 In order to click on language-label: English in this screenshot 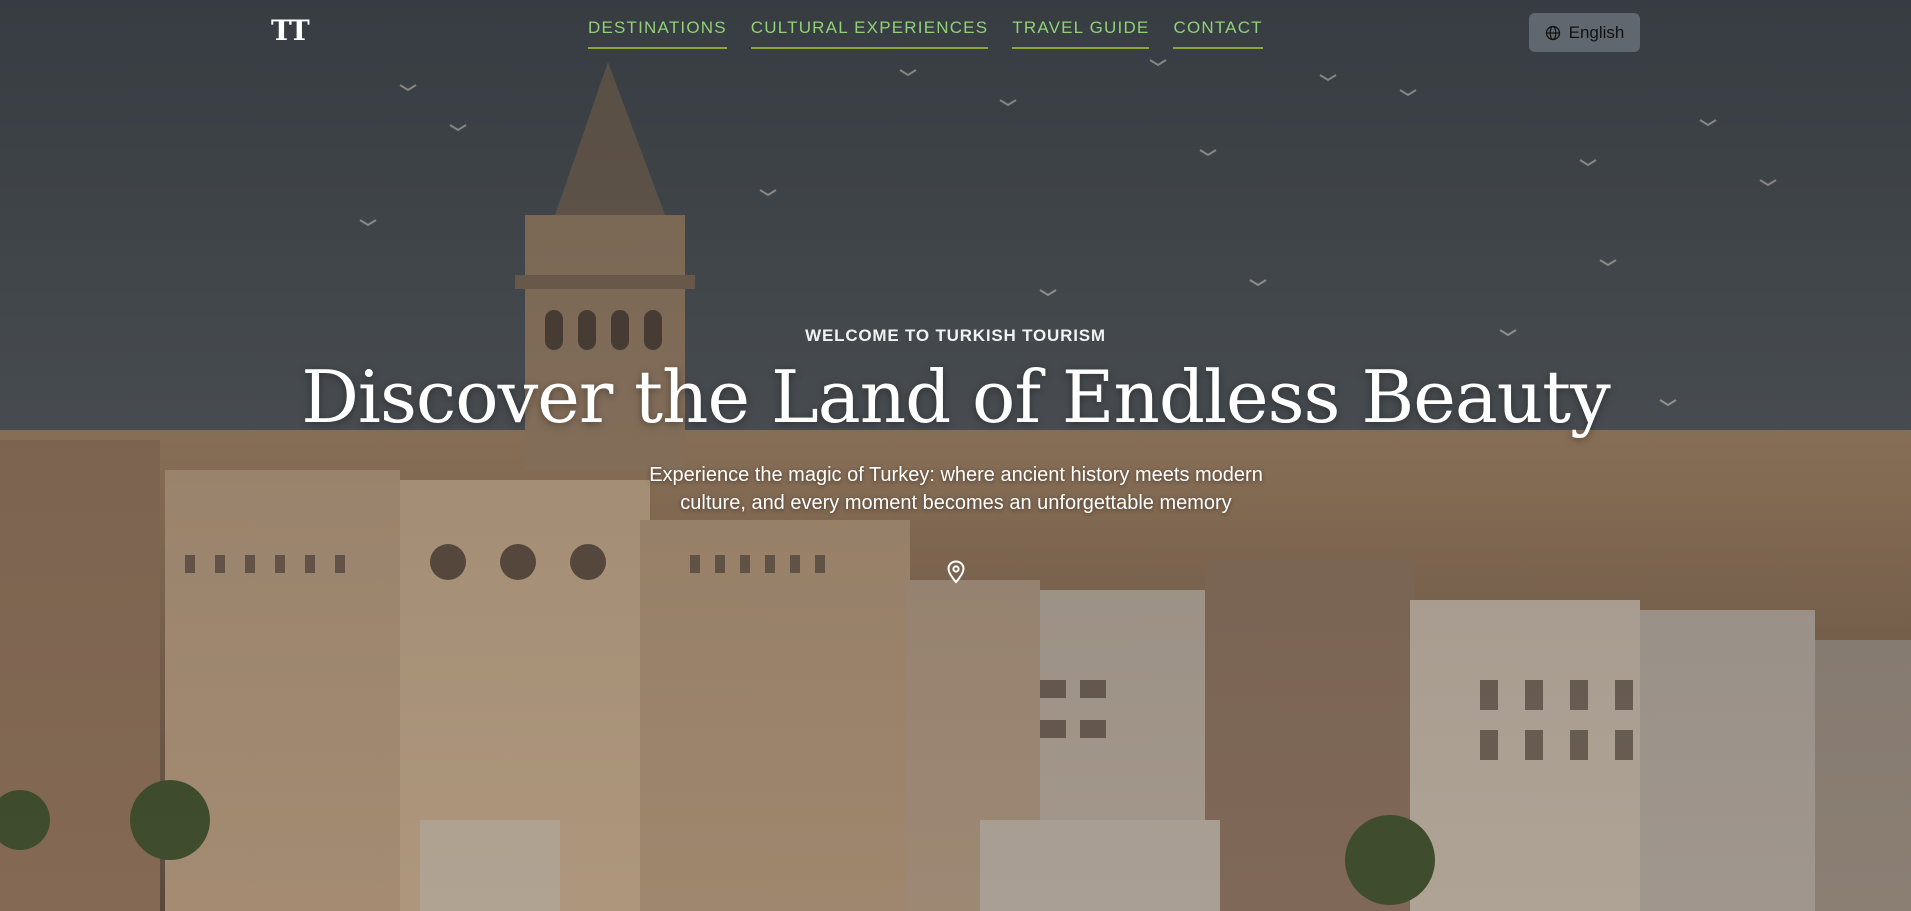, I will do `click(1596, 32)`.